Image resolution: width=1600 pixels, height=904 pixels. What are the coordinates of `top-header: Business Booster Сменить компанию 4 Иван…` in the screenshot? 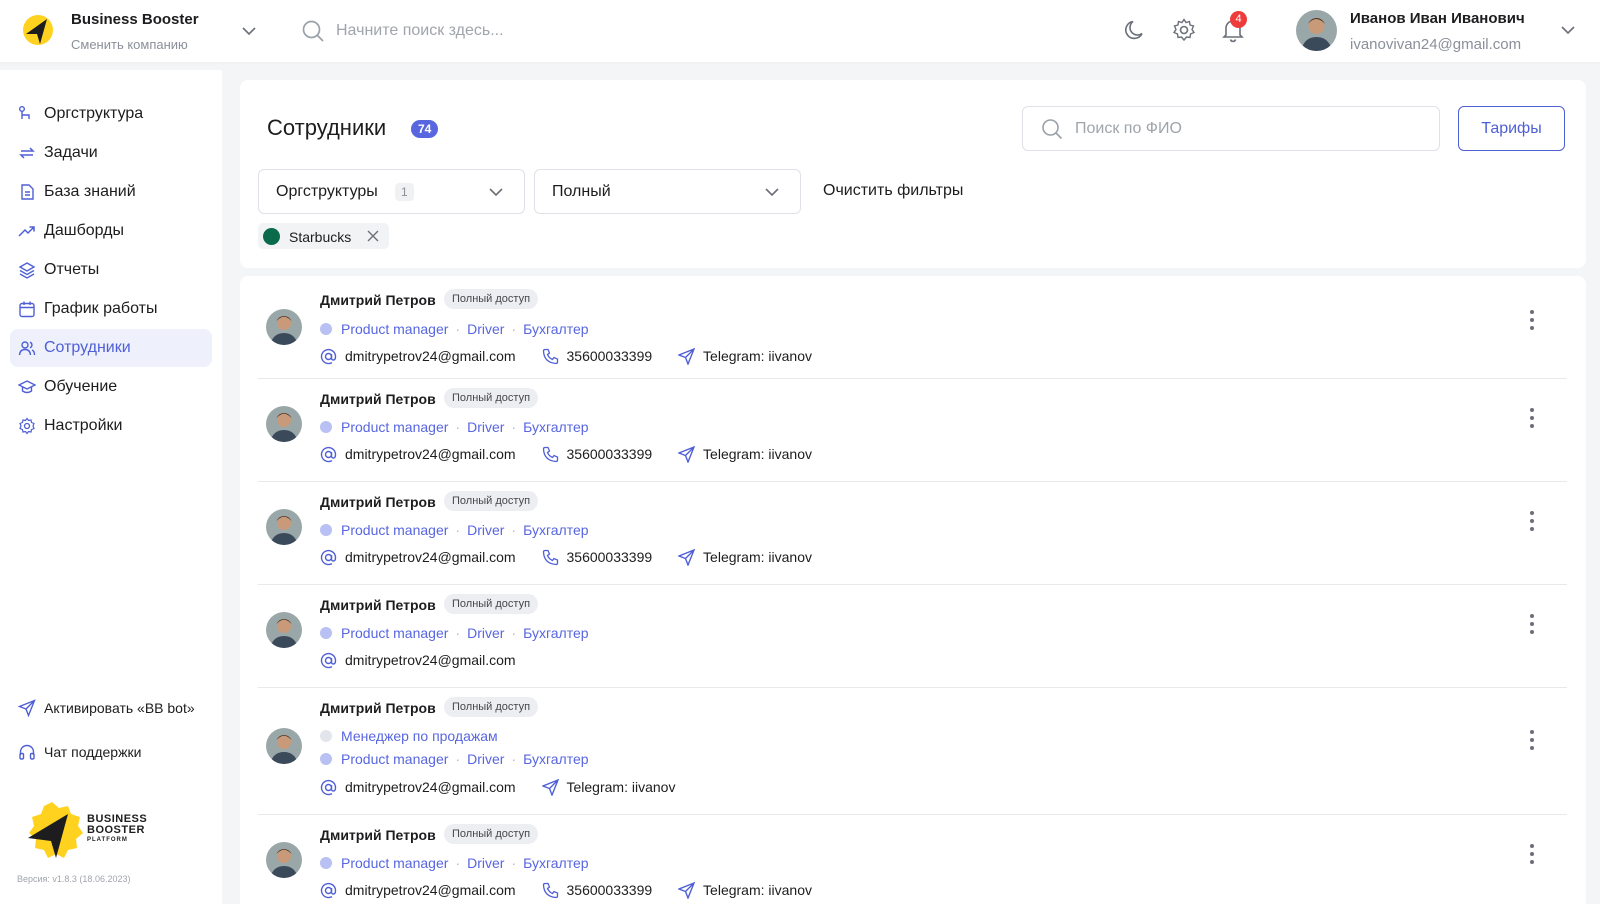 It's located at (800, 31).